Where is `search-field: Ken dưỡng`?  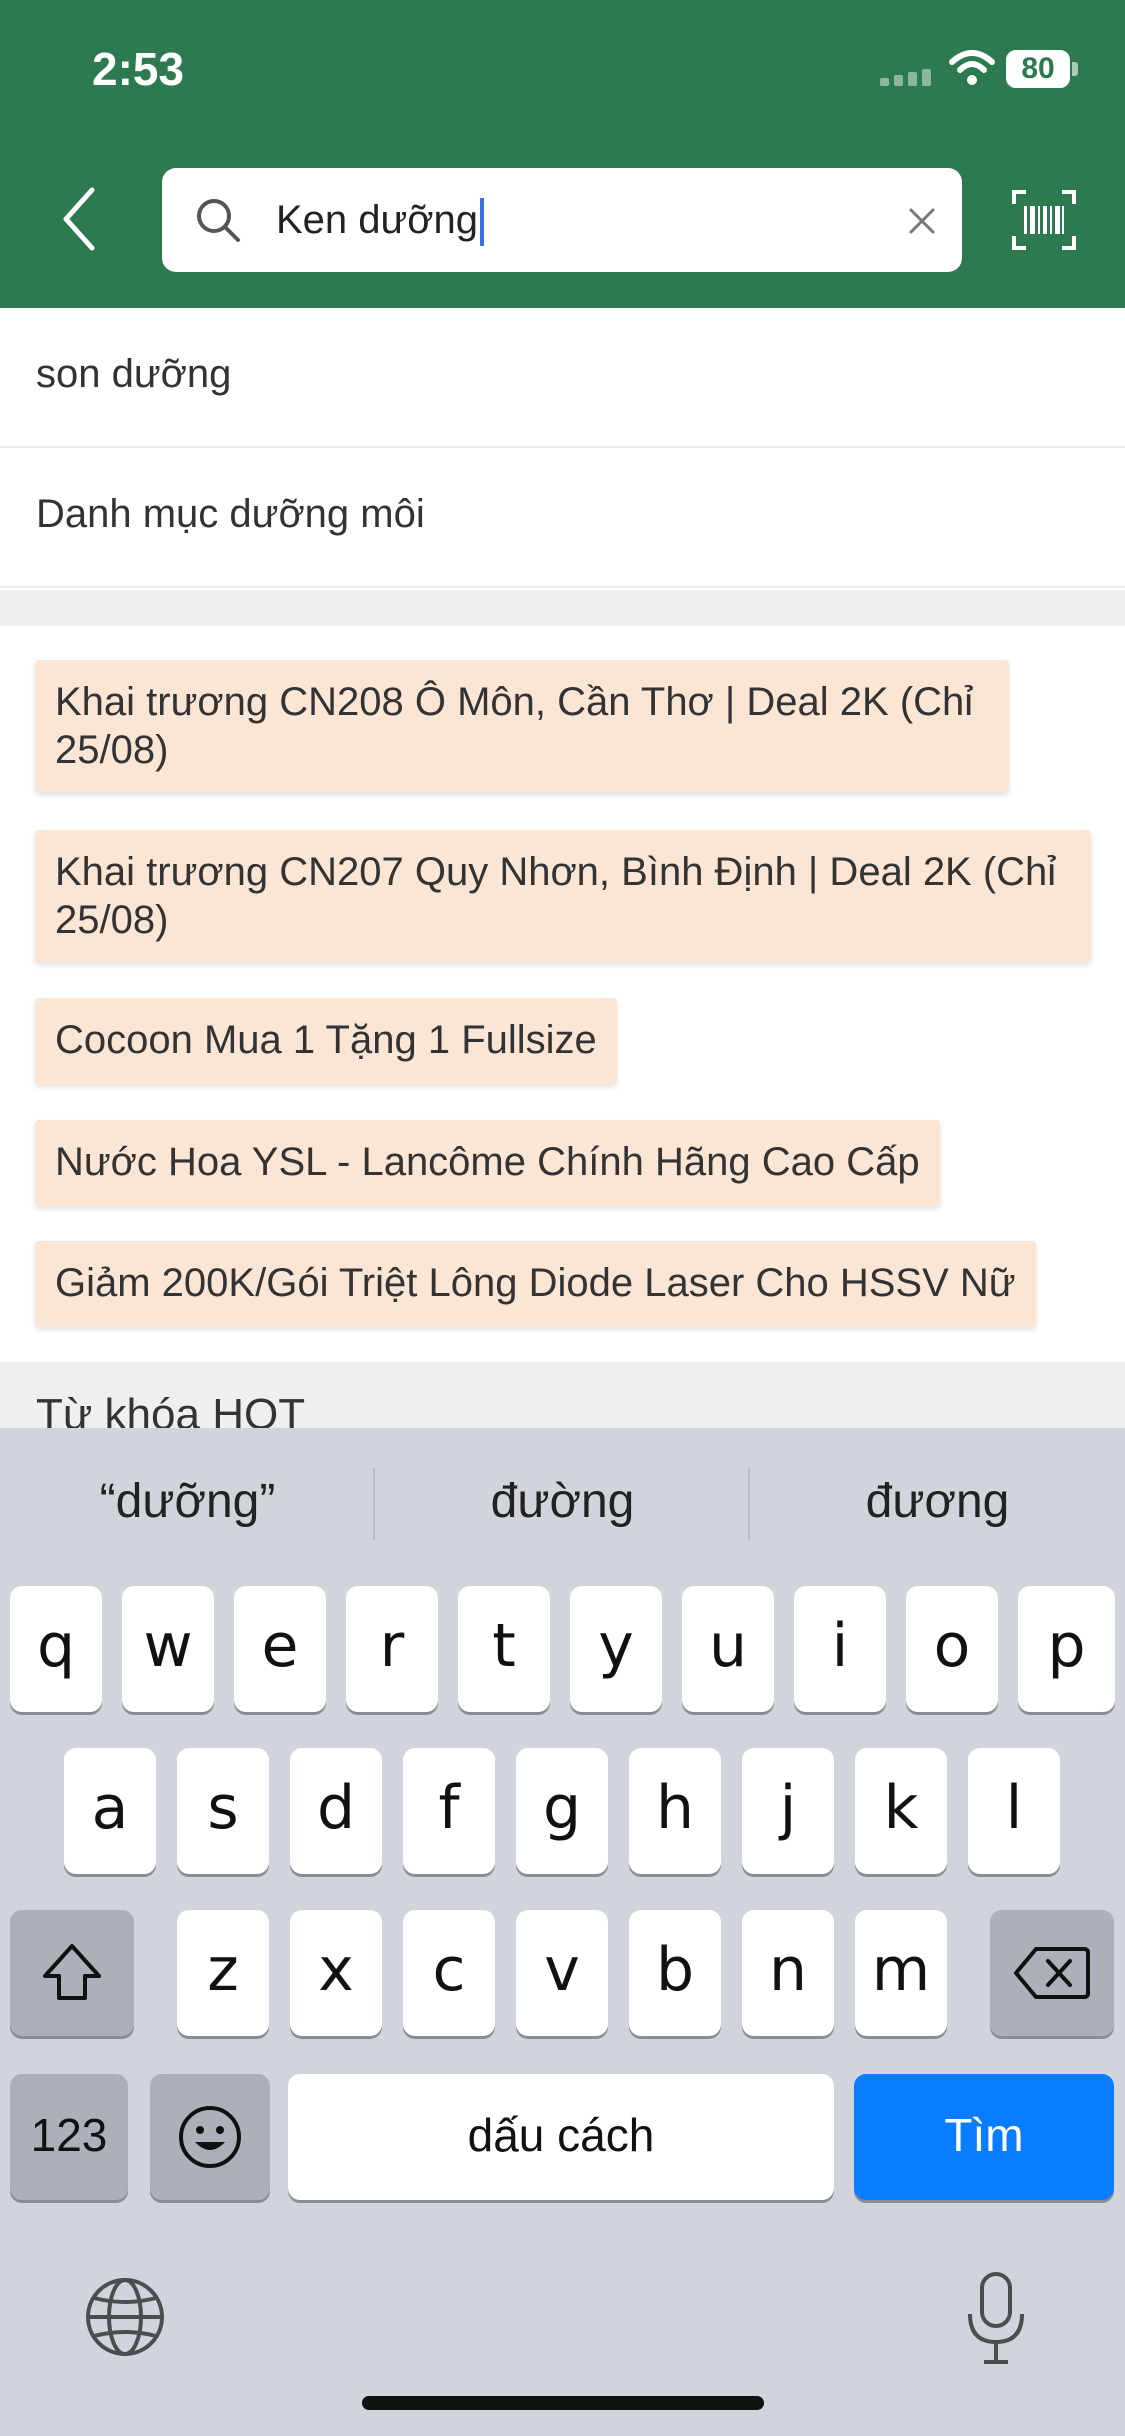 search-field: Ken dưỡng is located at coordinates (562, 220).